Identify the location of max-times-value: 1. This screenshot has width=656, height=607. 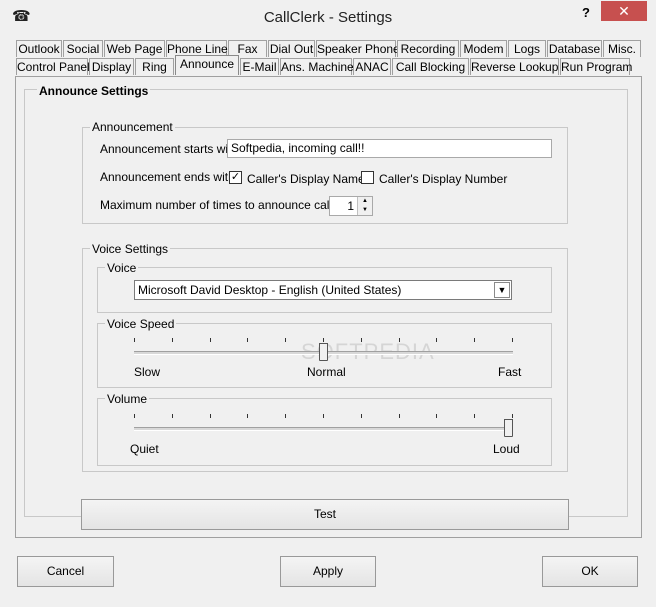
(350, 206).